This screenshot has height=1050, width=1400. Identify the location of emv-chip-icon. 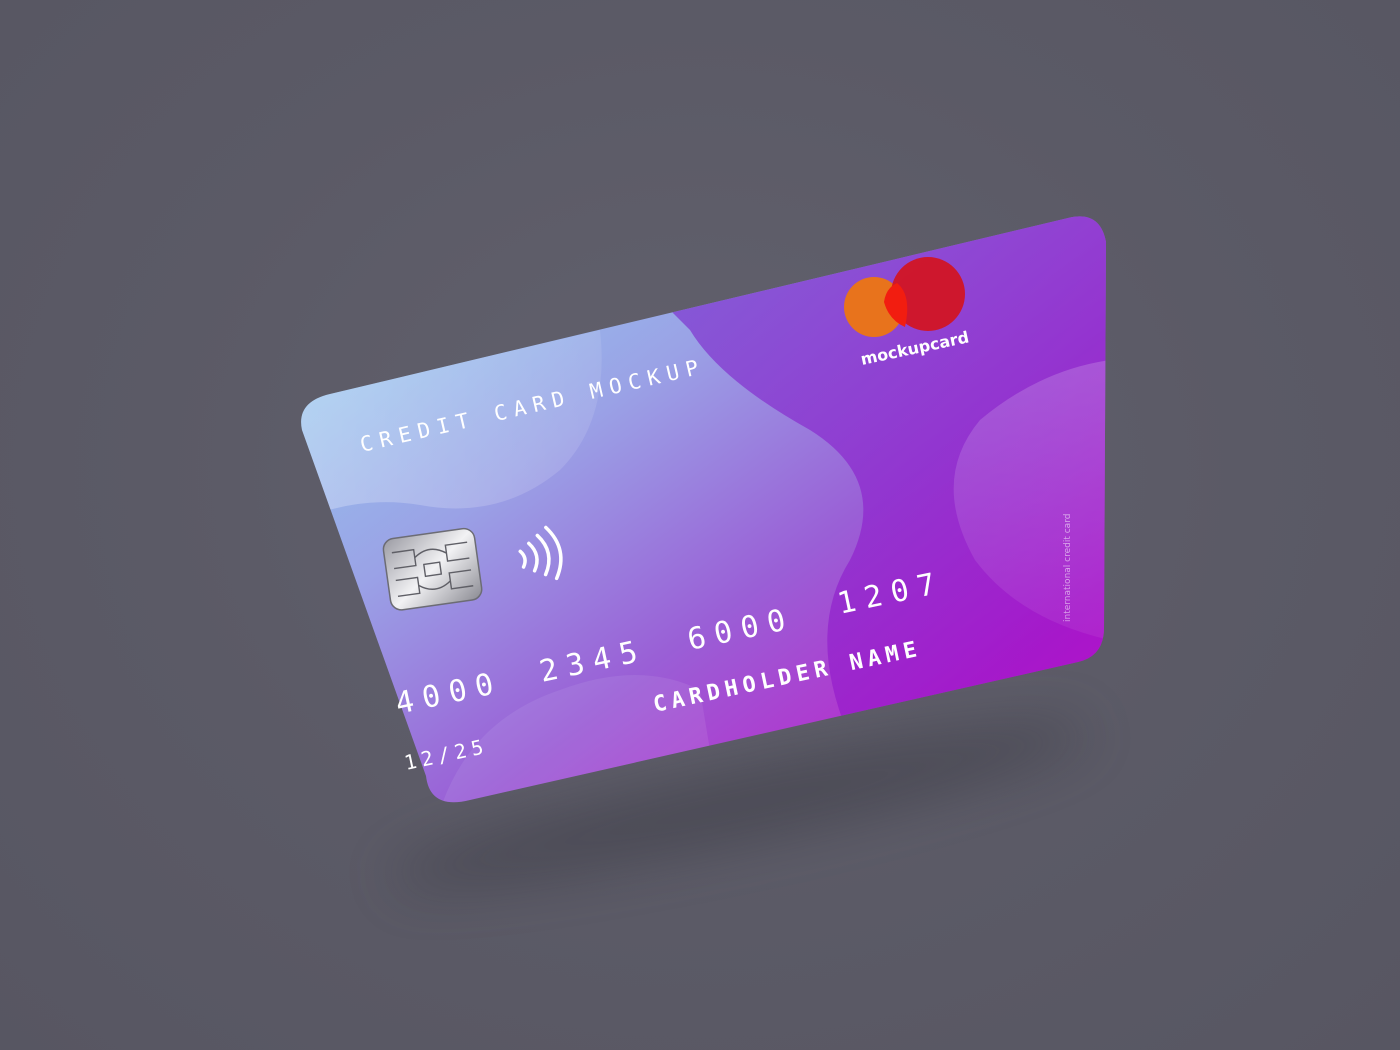
(432, 569).